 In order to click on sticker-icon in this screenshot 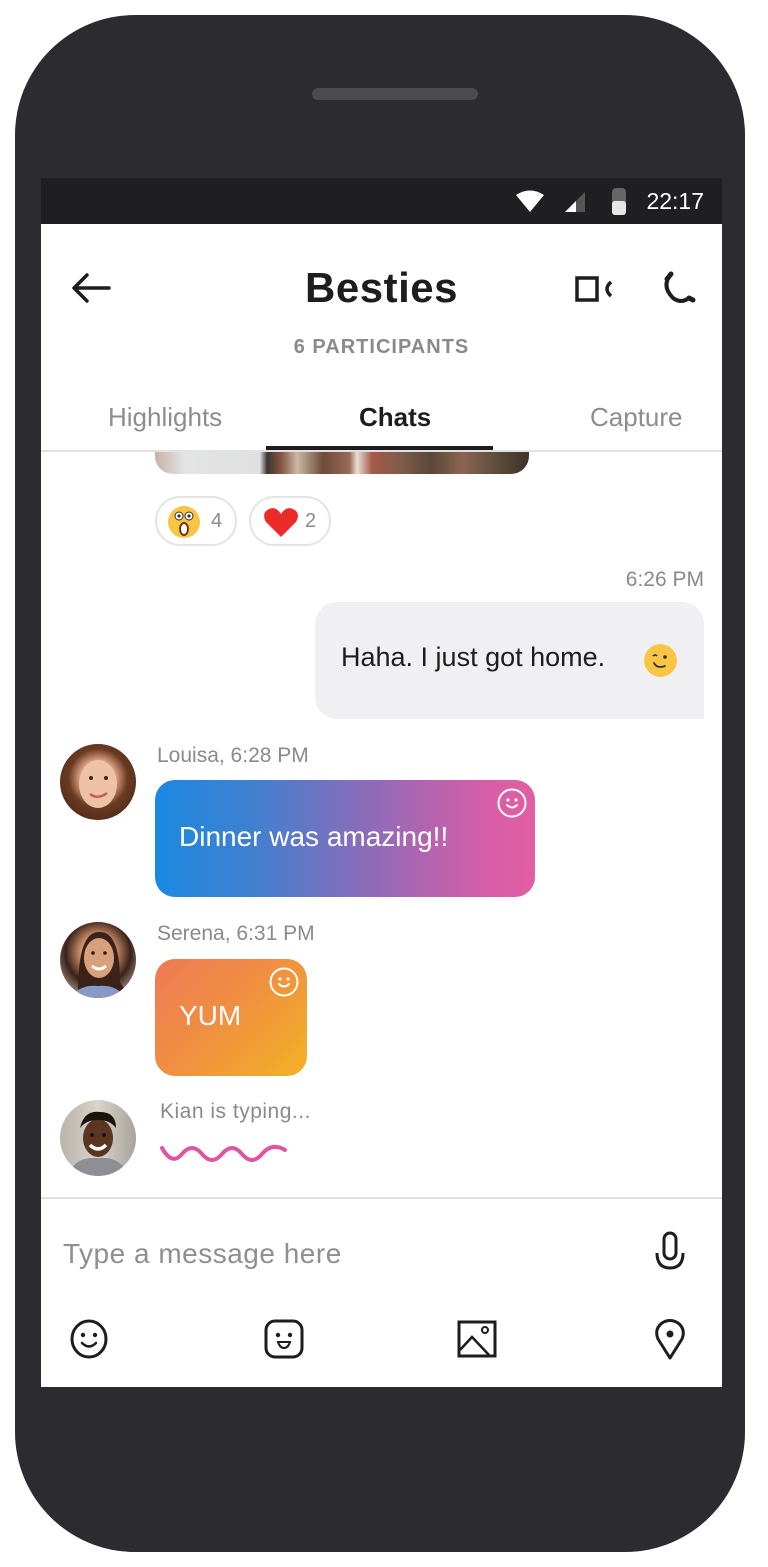, I will do `click(284, 1339)`.